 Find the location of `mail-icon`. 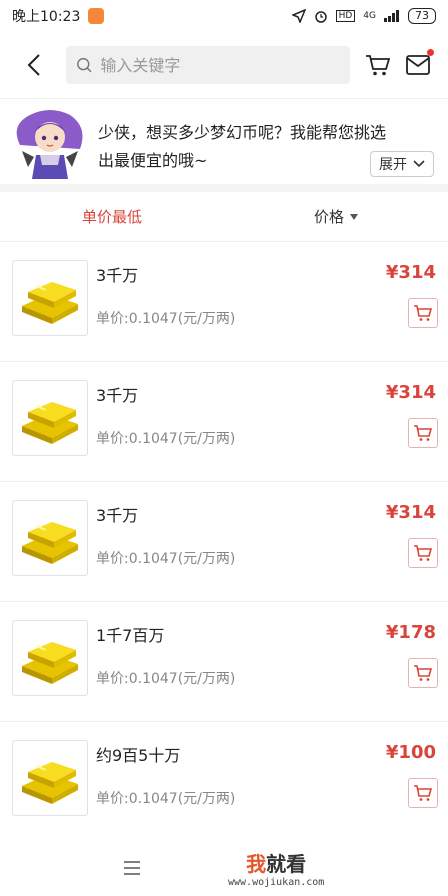

mail-icon is located at coordinates (418, 65).